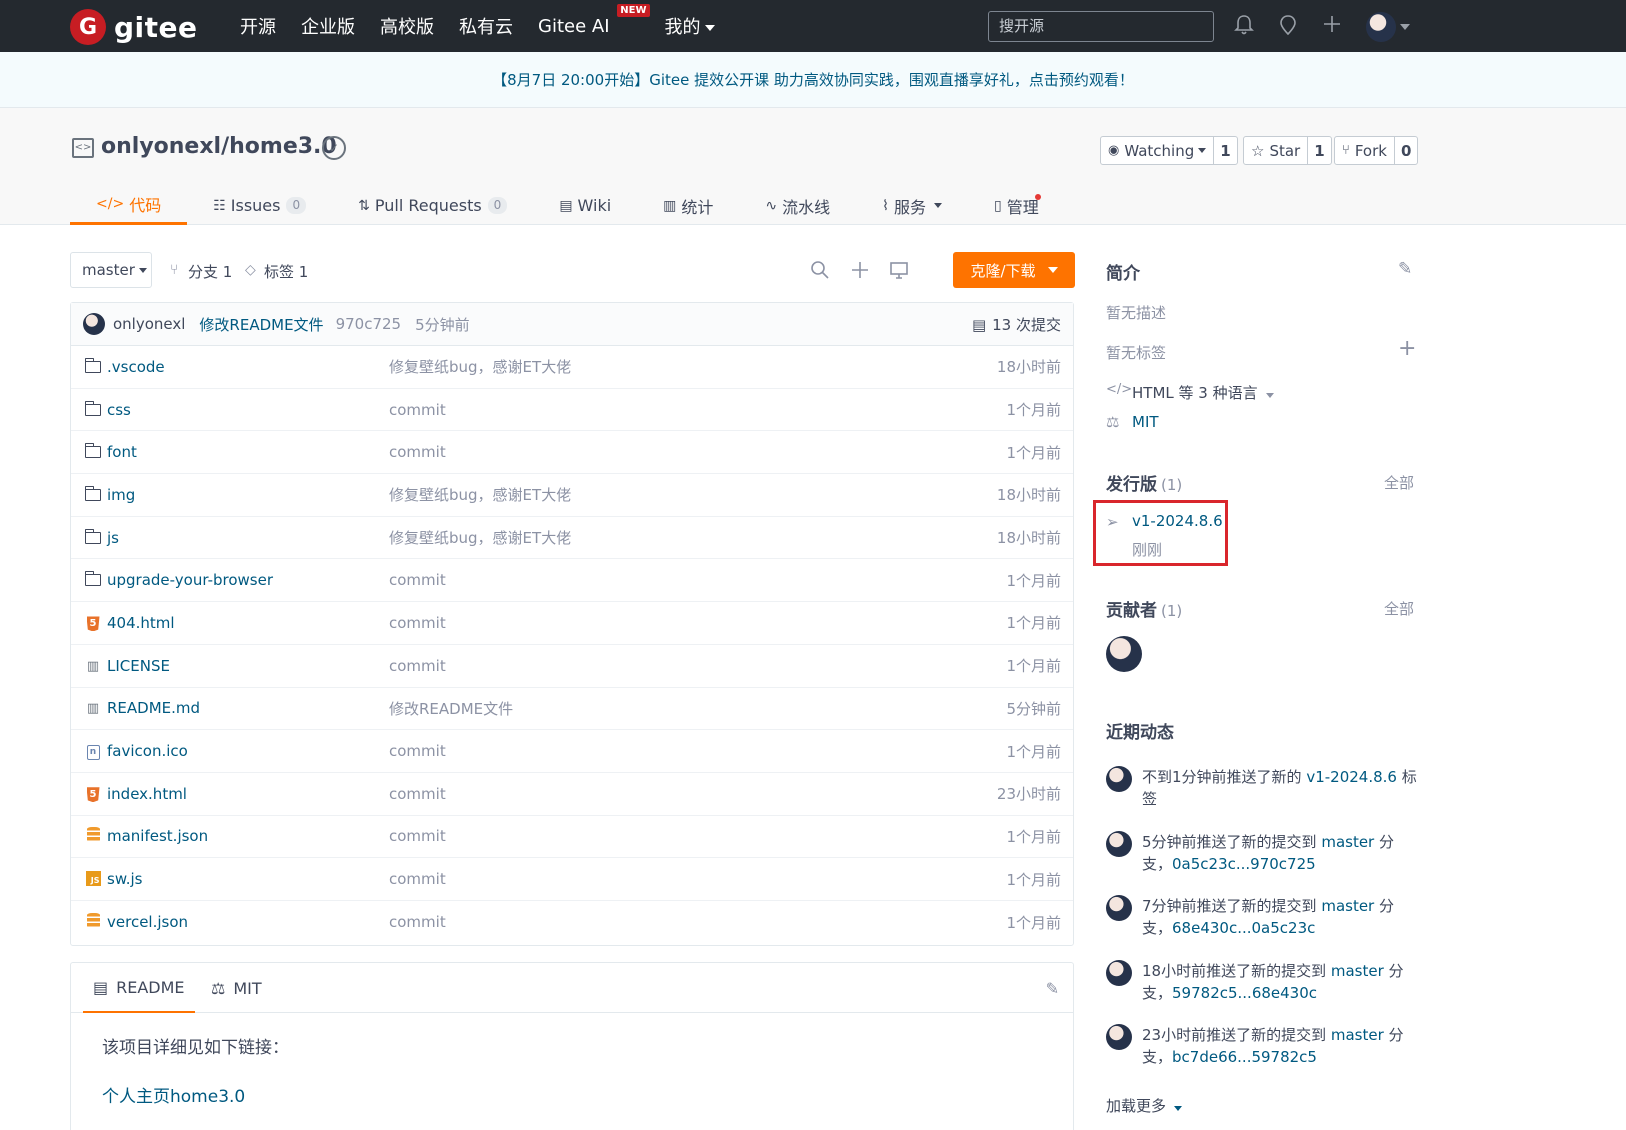  I want to click on tab-code: </> 代码, so click(129, 205).